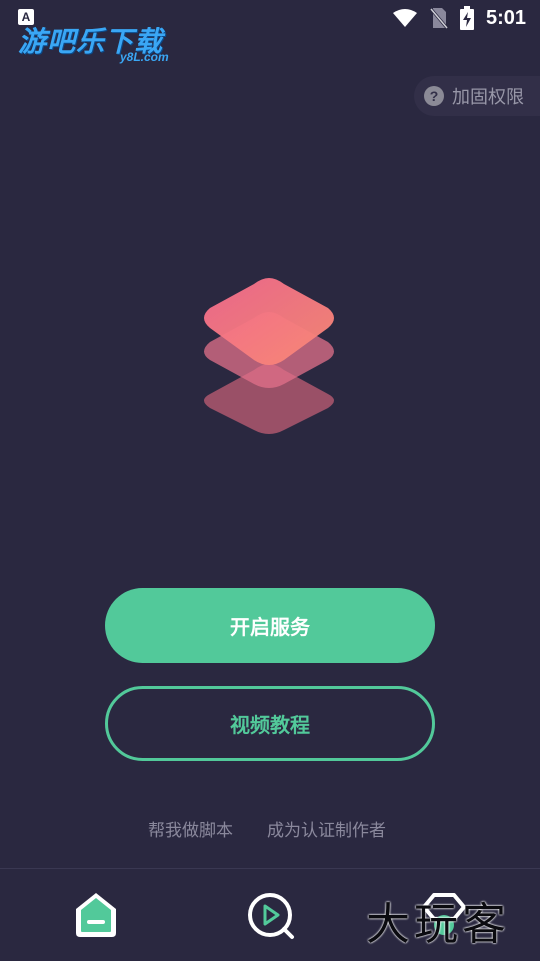  Describe the element at coordinates (488, 97) in the screenshot. I see `reinforce-permission-label: 加固权限` at that location.